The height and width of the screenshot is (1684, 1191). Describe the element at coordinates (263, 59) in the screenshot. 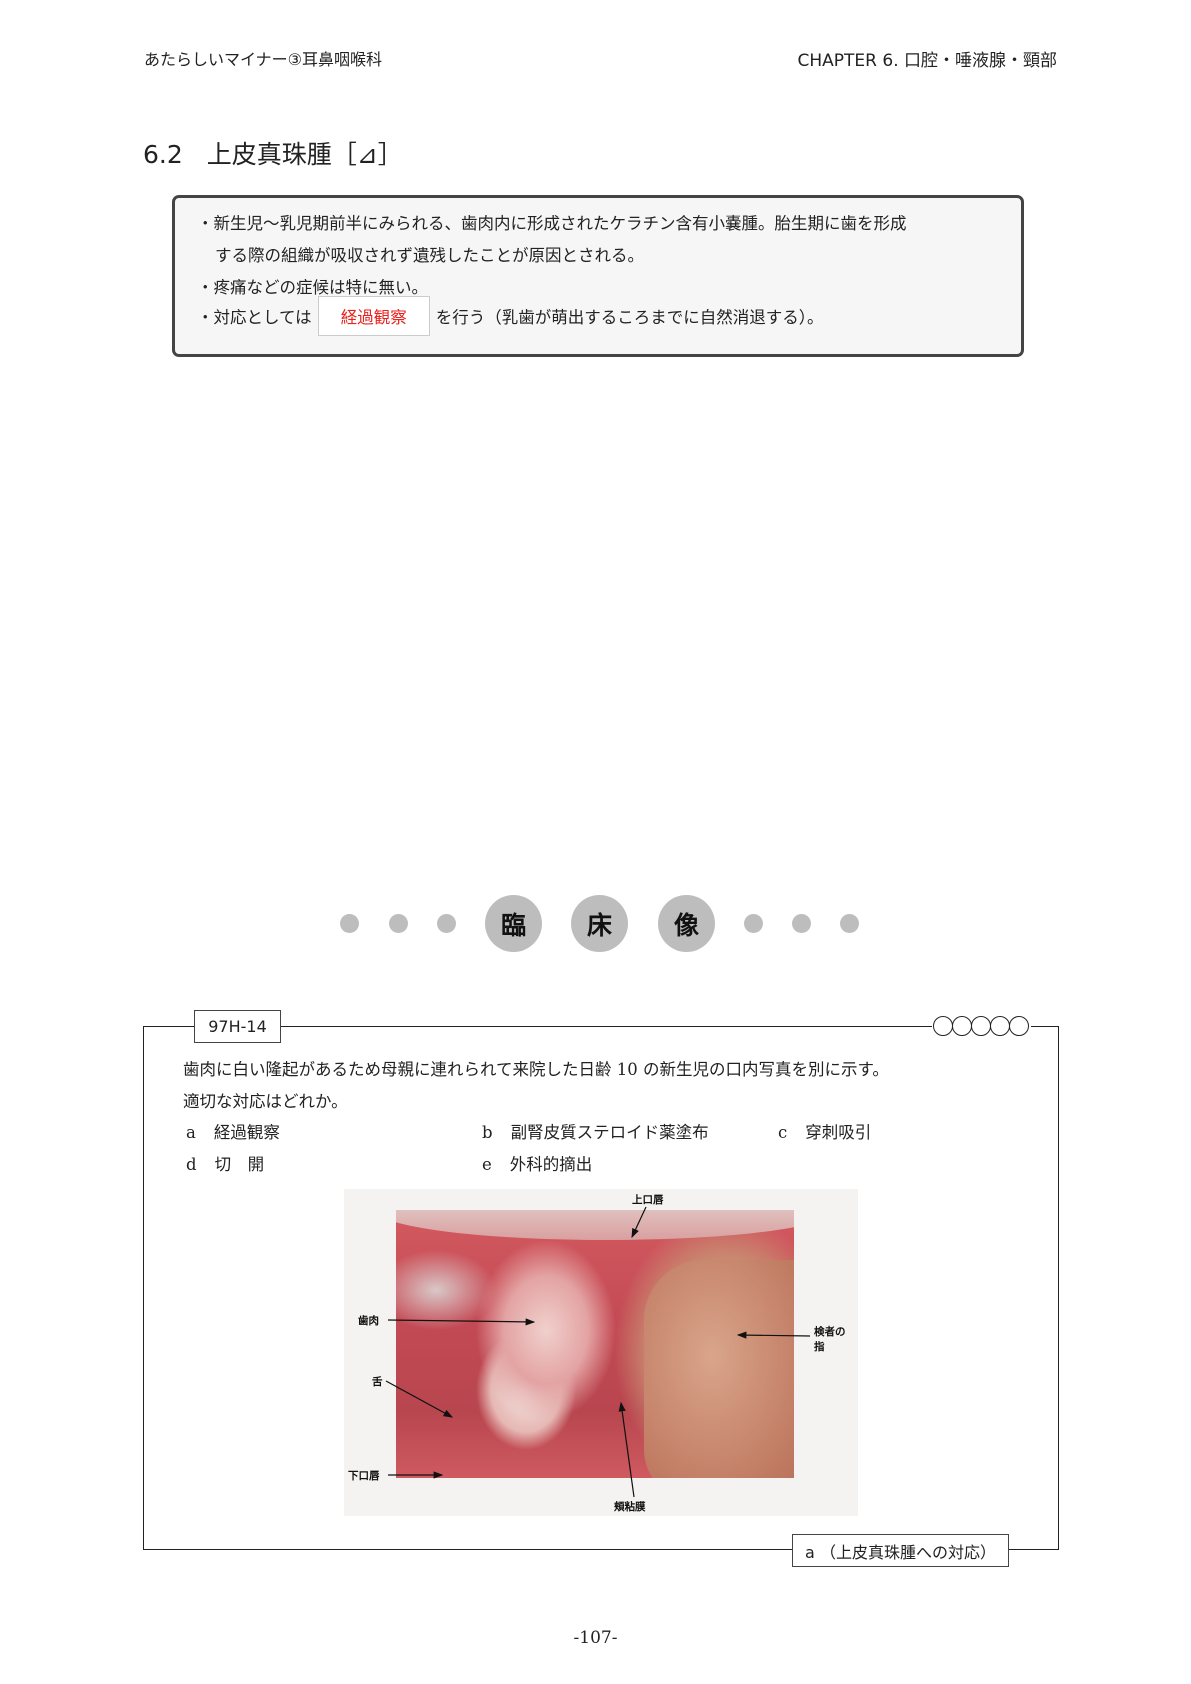

I see `running-header-book: あたらしいマイナー③耳鼻咽喉科` at that location.